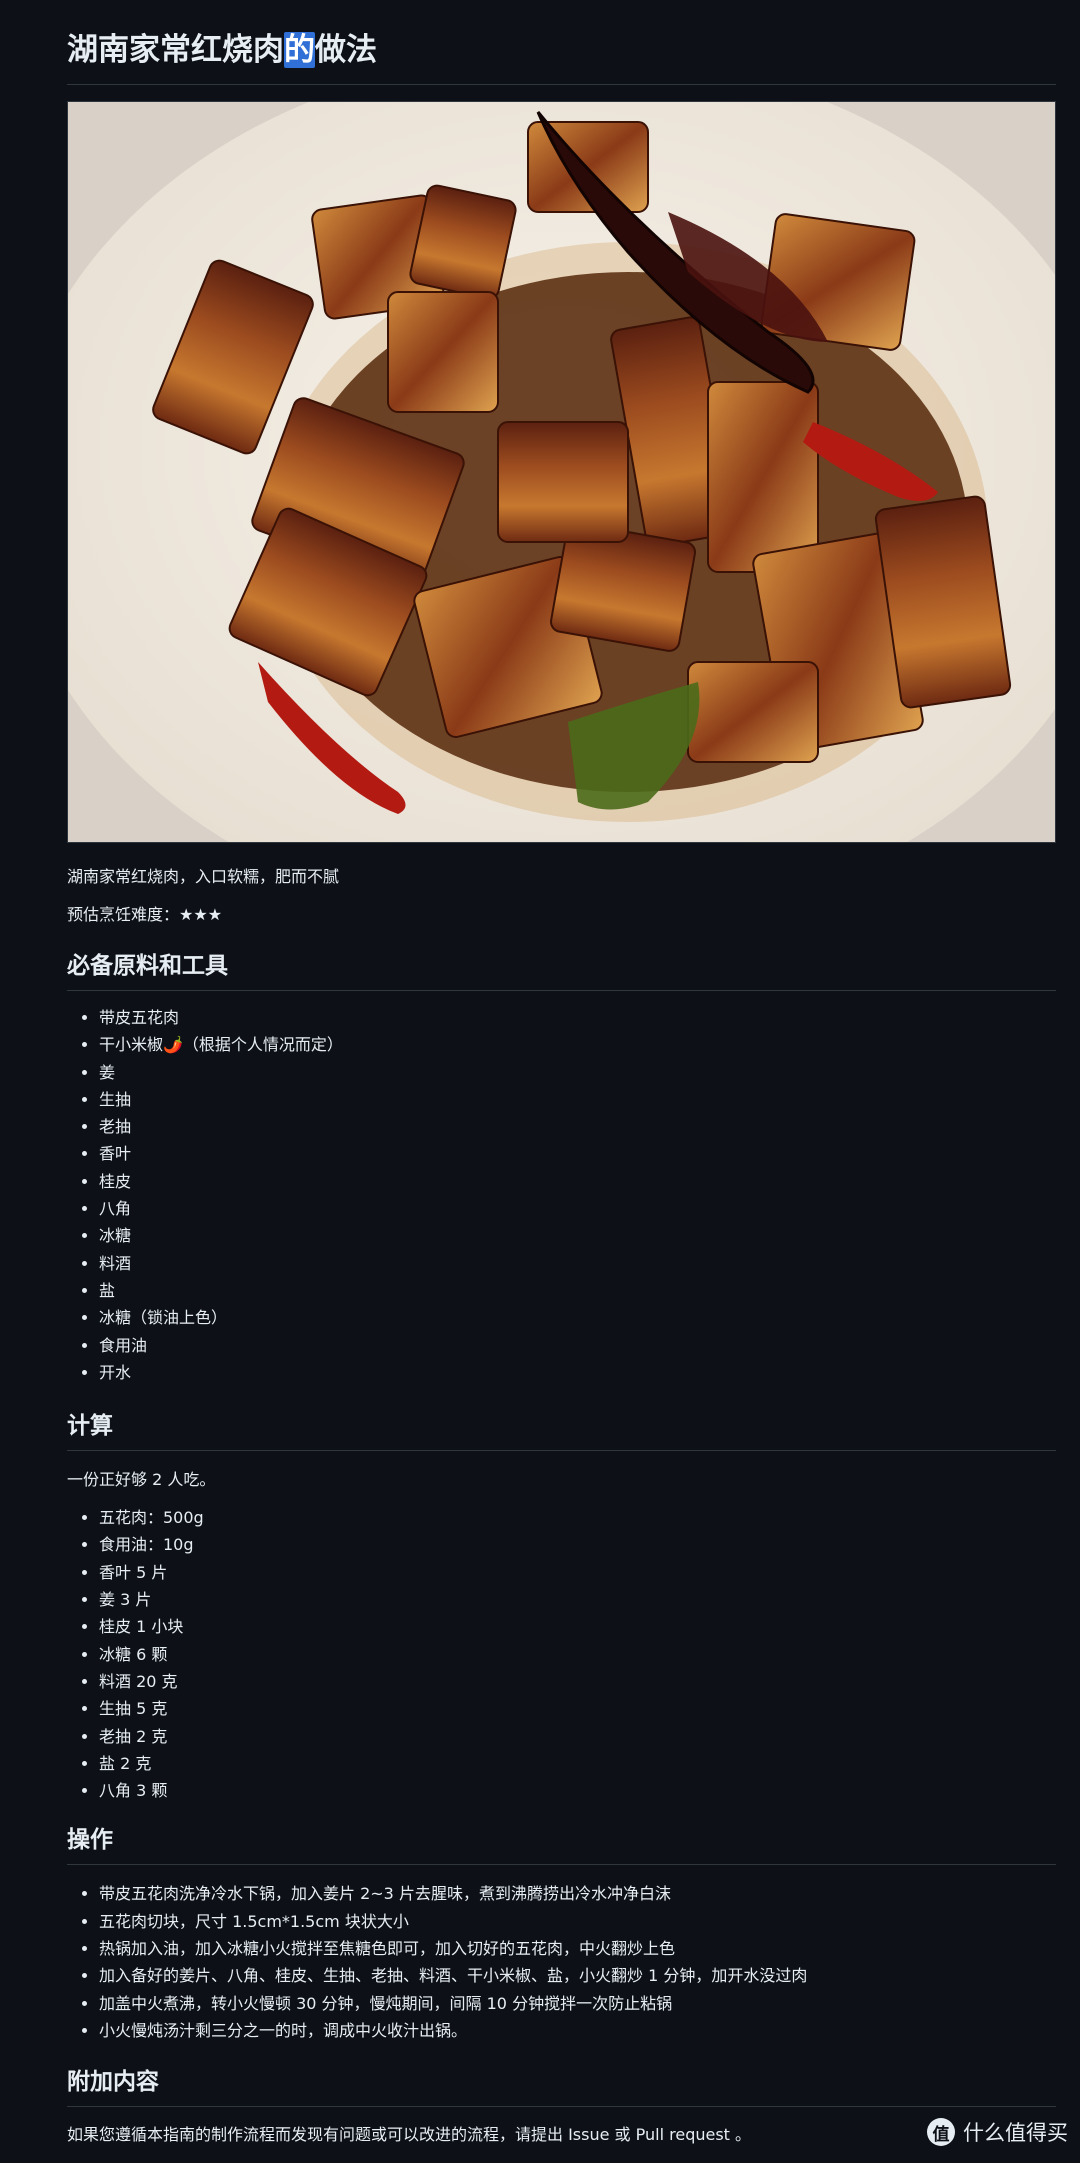 The height and width of the screenshot is (2163, 1080). Describe the element at coordinates (577, 1599) in the screenshot. I see `list-item: 姜 3 片` at that location.